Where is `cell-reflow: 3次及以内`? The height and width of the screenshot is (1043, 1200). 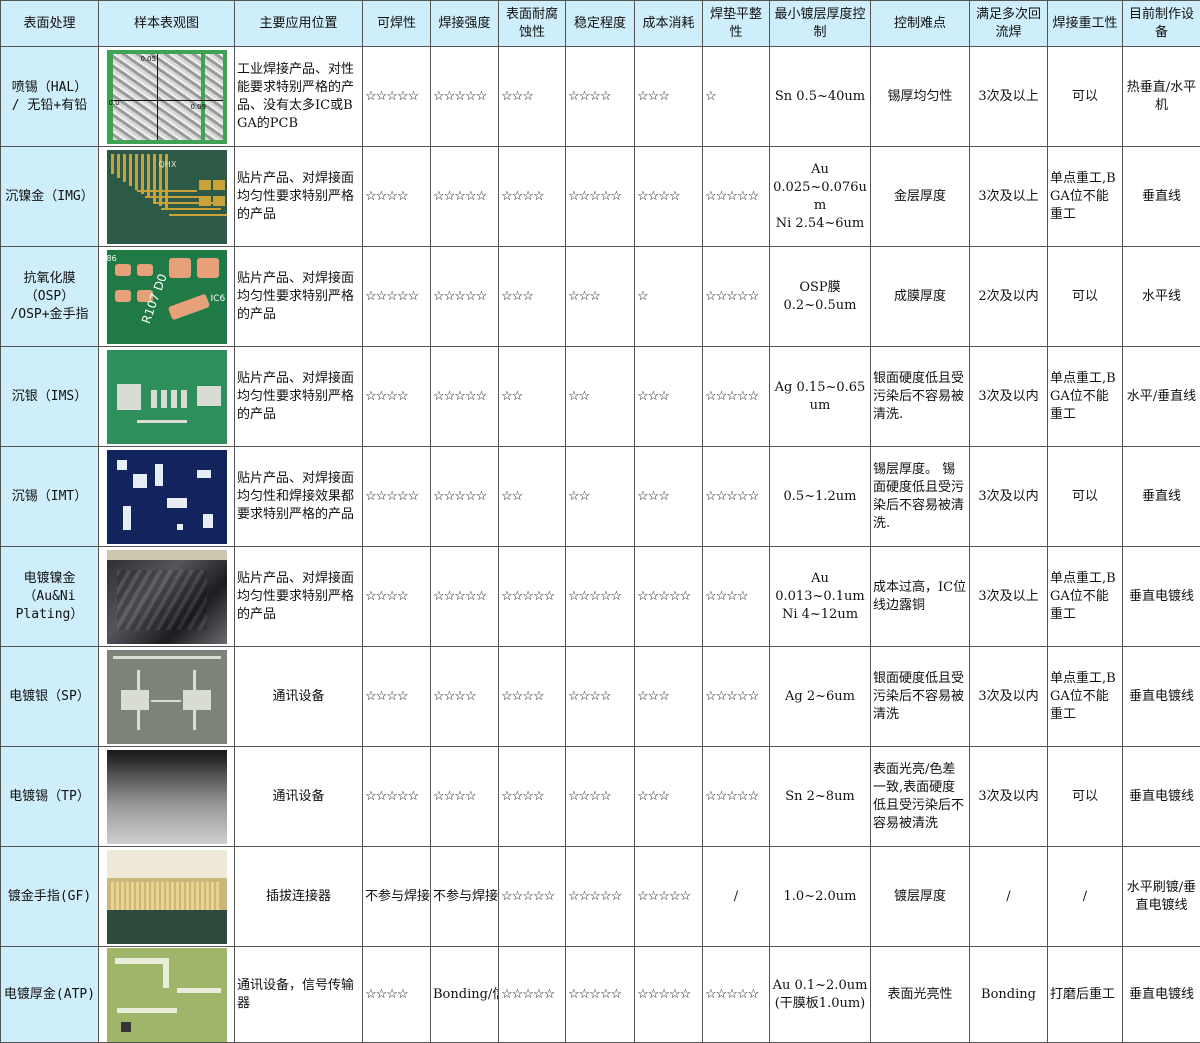
cell-reflow: 3次及以内 is located at coordinates (1008, 696).